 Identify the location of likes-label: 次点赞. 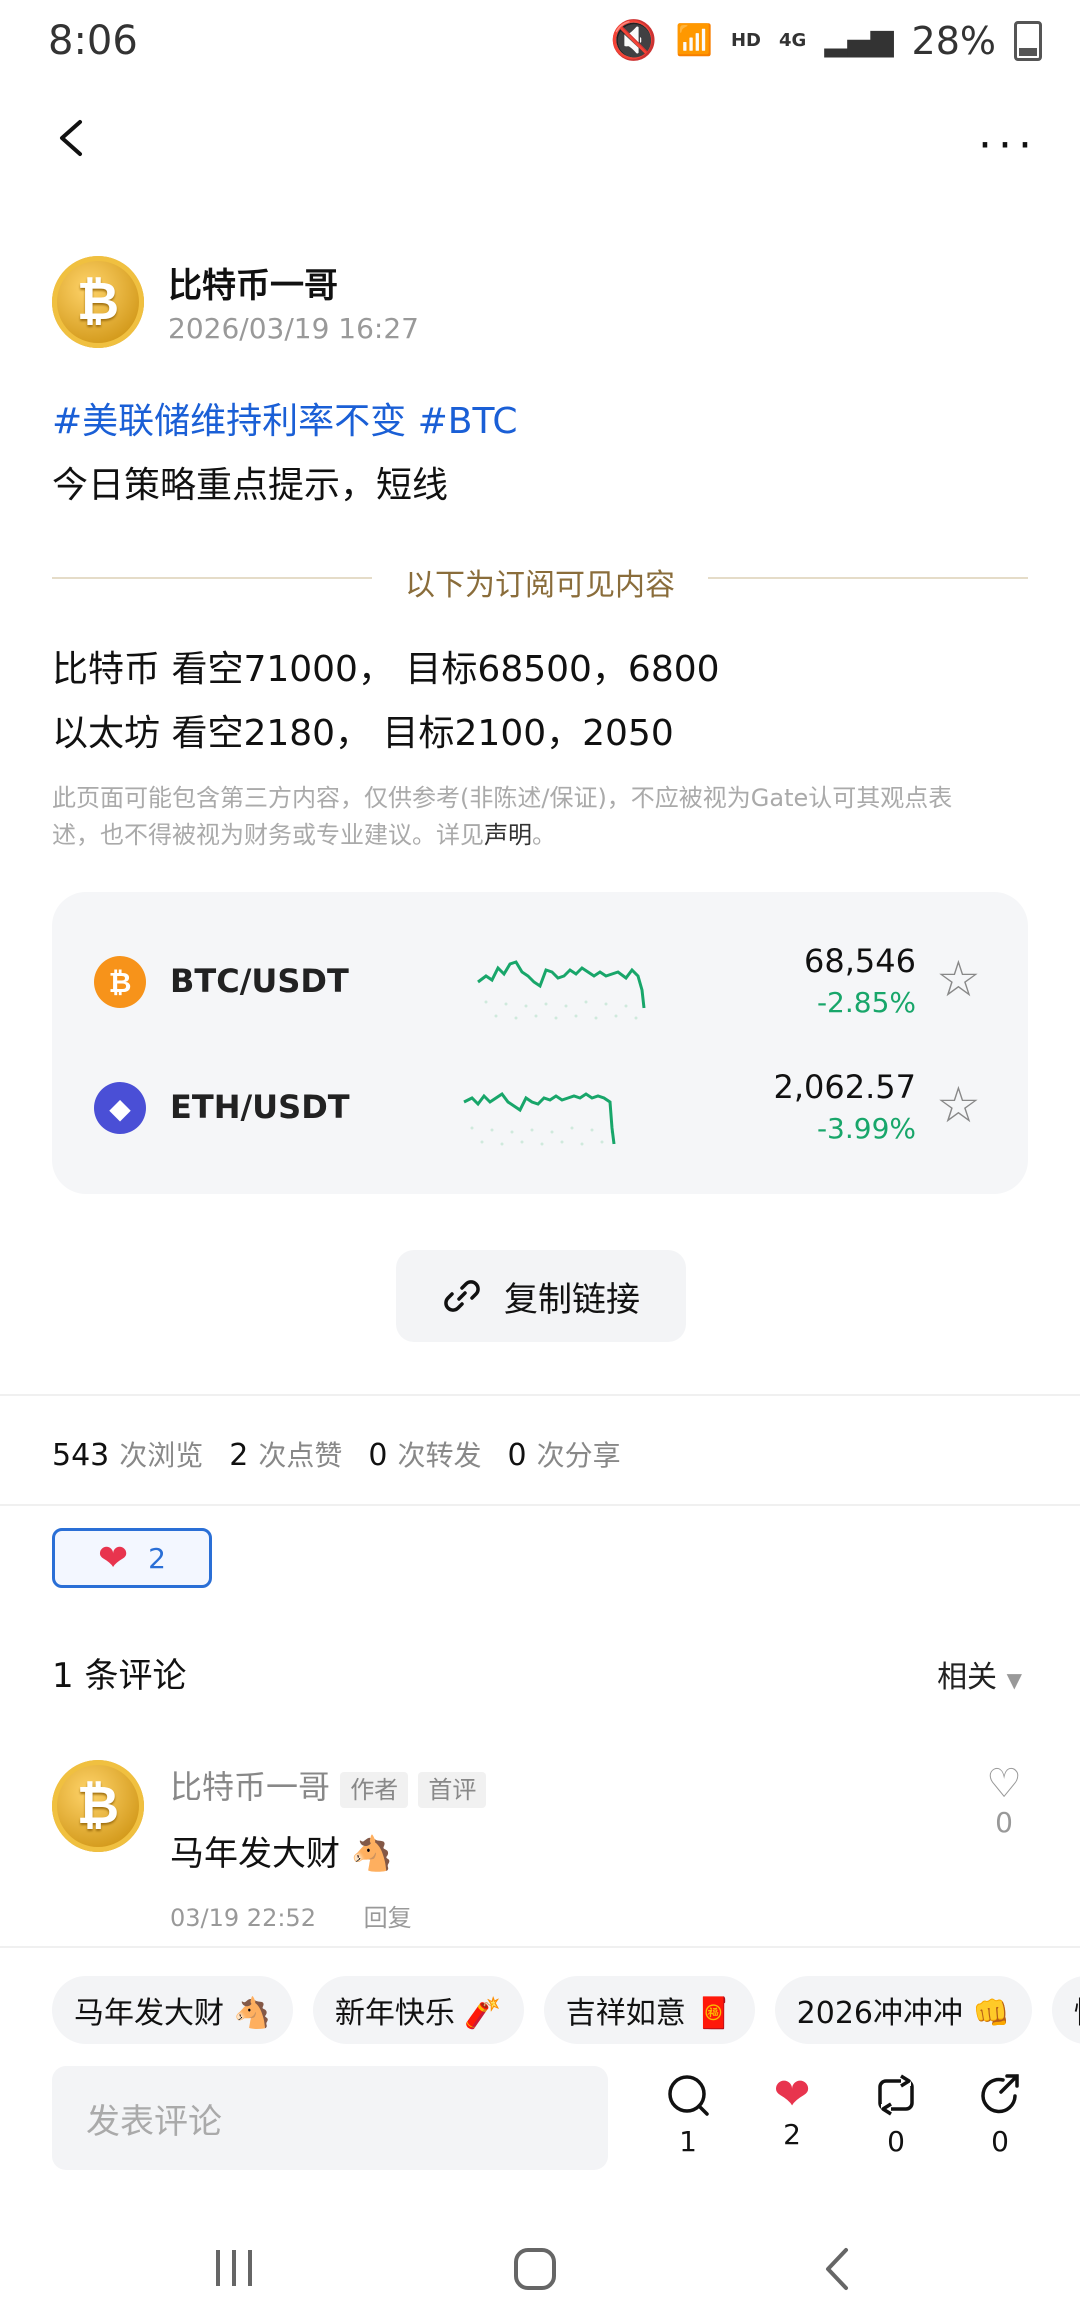
(300, 1455).